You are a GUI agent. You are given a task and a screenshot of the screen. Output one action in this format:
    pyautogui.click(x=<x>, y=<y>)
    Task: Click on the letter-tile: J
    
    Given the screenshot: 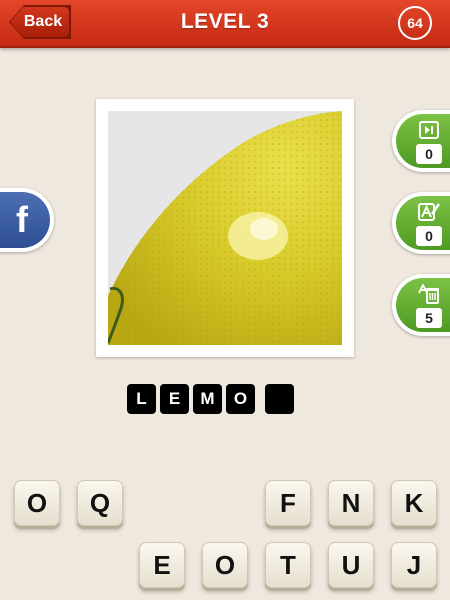 What is the action you would take?
    pyautogui.click(x=414, y=565)
    